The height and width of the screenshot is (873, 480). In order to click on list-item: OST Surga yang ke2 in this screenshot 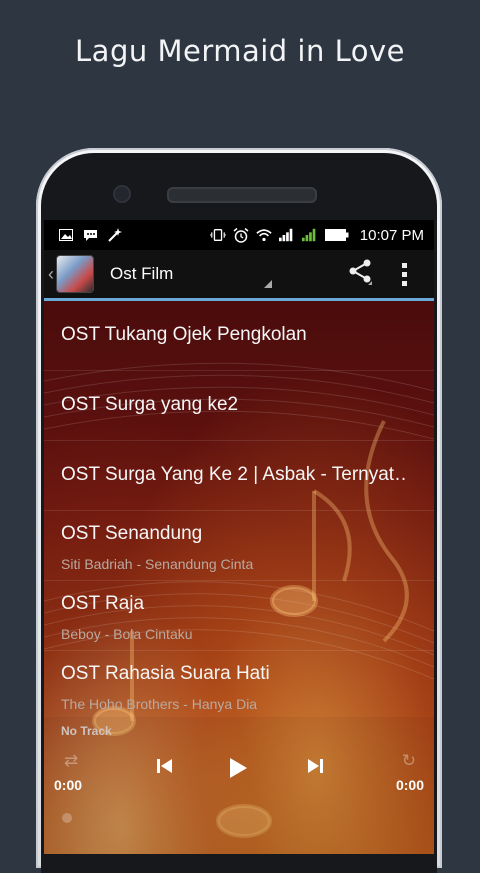, I will do `click(239, 406)`.